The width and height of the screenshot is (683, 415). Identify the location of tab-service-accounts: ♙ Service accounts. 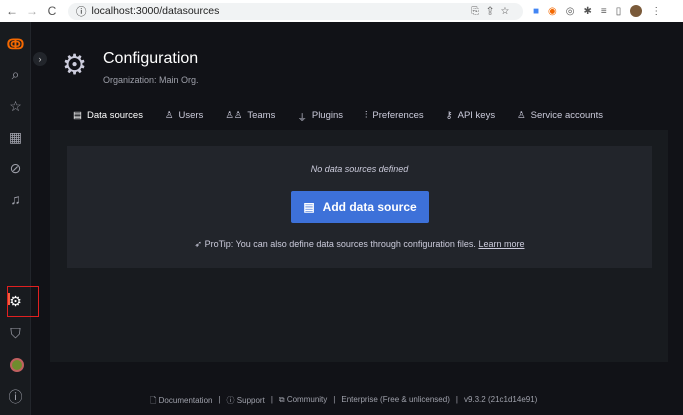
(560, 120).